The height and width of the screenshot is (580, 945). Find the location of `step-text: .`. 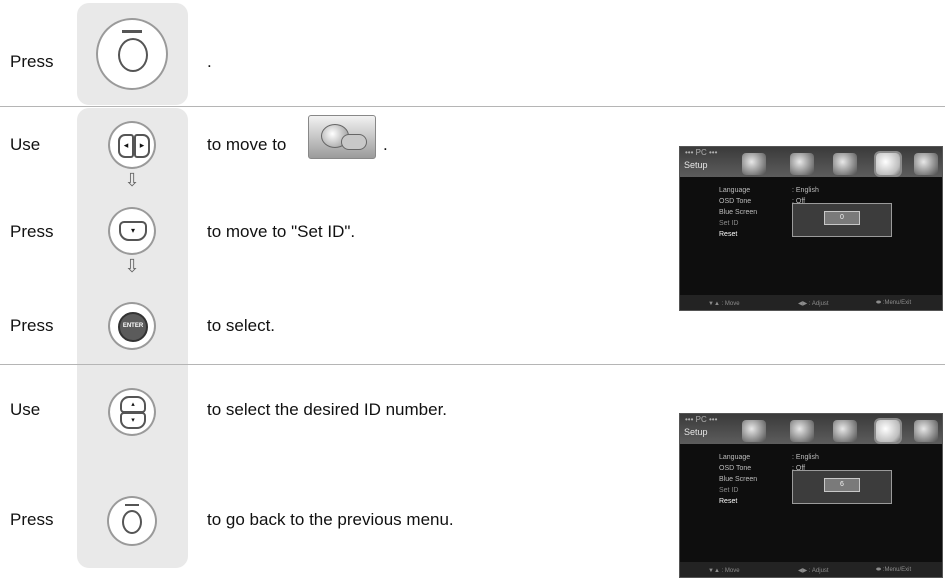

step-text: . is located at coordinates (209, 61).